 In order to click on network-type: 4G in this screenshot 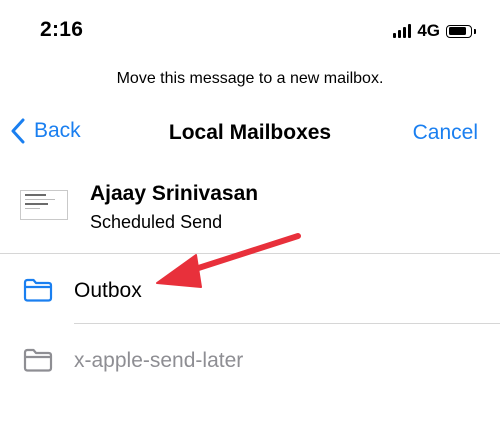, I will do `click(428, 30)`.